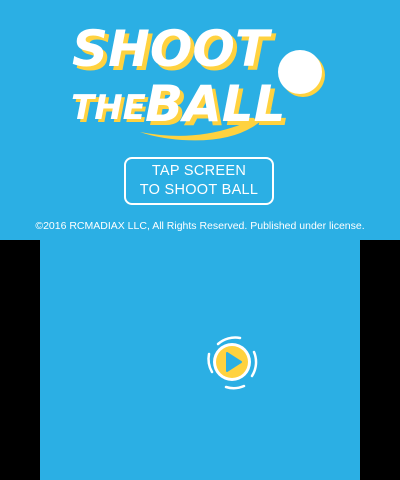 This screenshot has height=480, width=400. I want to click on logo-line1: SHOOT, so click(172, 49).